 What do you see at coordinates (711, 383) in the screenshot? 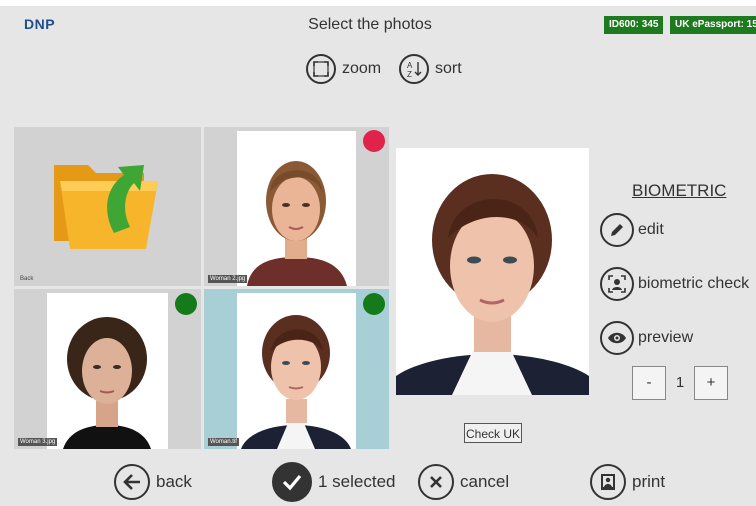
I see `quantity-increase-button: +` at bounding box center [711, 383].